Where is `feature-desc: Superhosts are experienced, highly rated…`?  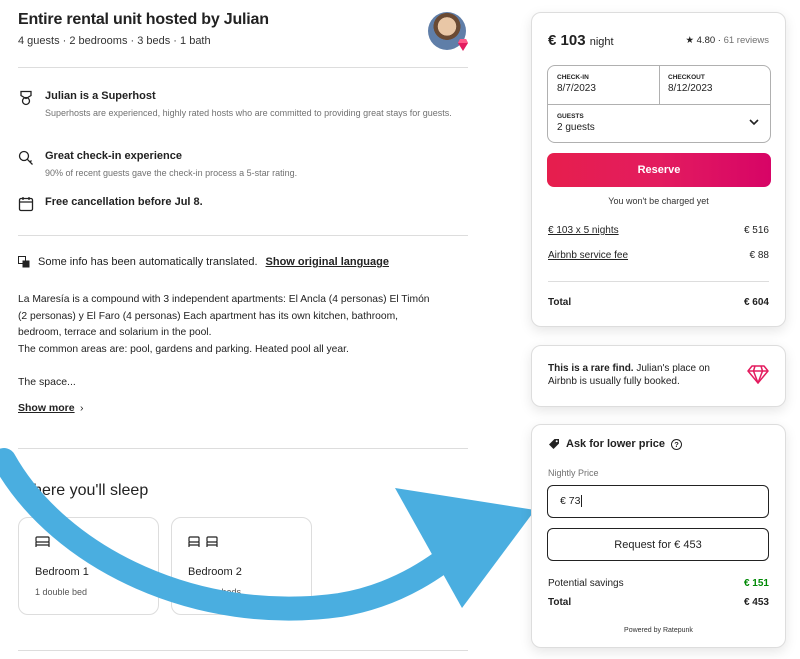 feature-desc: Superhosts are experienced, highly rated… is located at coordinates (248, 113).